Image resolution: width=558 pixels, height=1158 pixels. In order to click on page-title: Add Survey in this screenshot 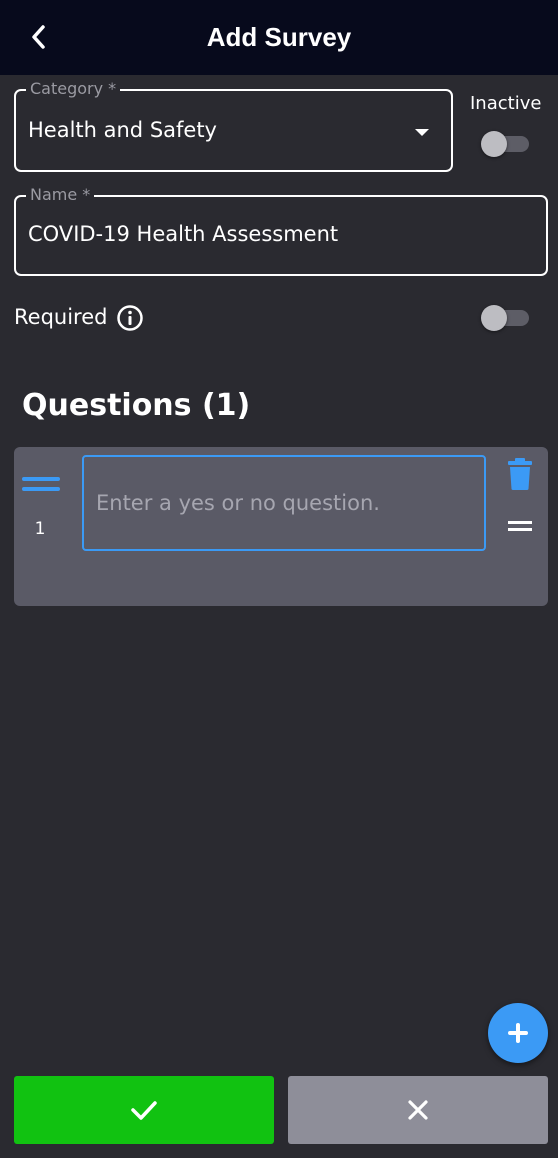, I will do `click(279, 37)`.